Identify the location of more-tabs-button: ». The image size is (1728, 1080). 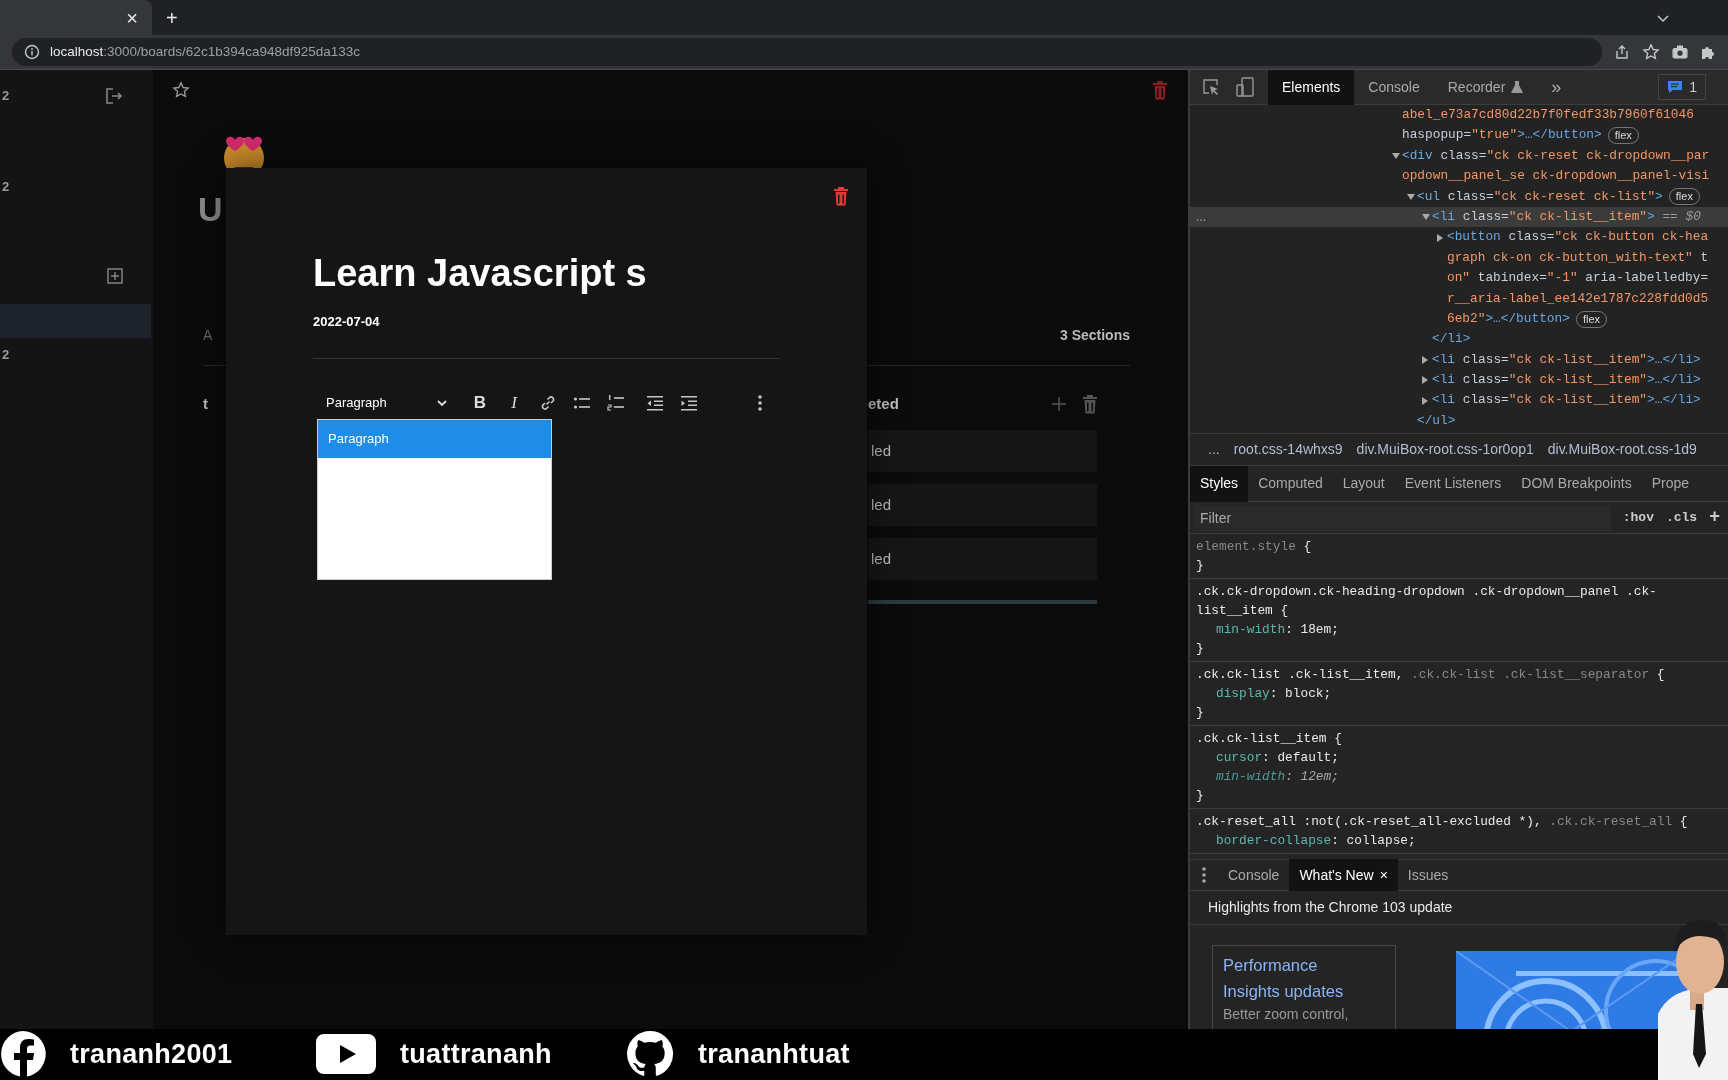
(1556, 87).